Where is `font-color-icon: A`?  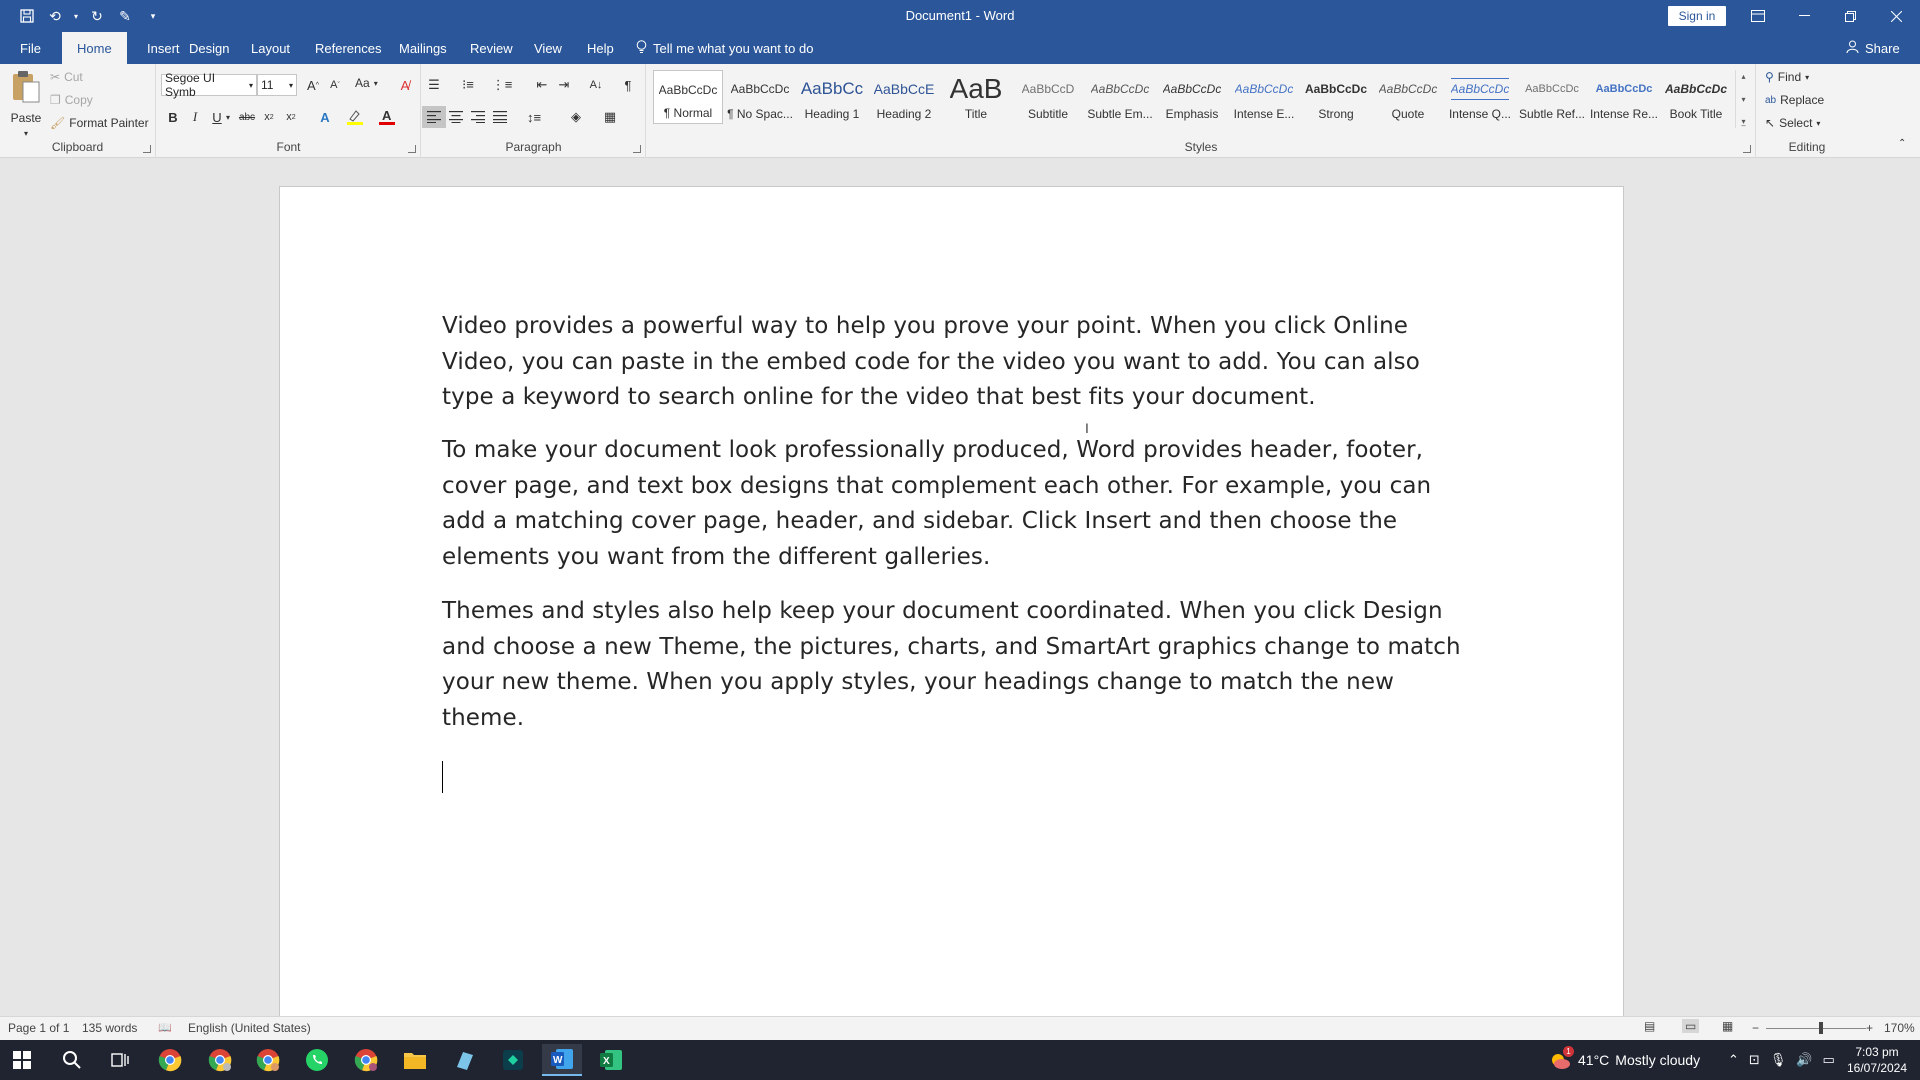
font-color-icon: A is located at coordinates (387, 117).